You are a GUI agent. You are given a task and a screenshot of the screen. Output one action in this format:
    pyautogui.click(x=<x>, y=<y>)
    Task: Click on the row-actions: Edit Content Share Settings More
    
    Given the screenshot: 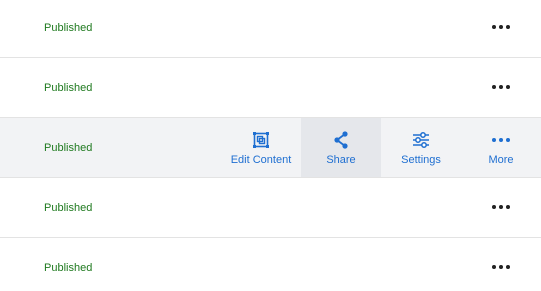 What is the action you would take?
    pyautogui.click(x=381, y=147)
    